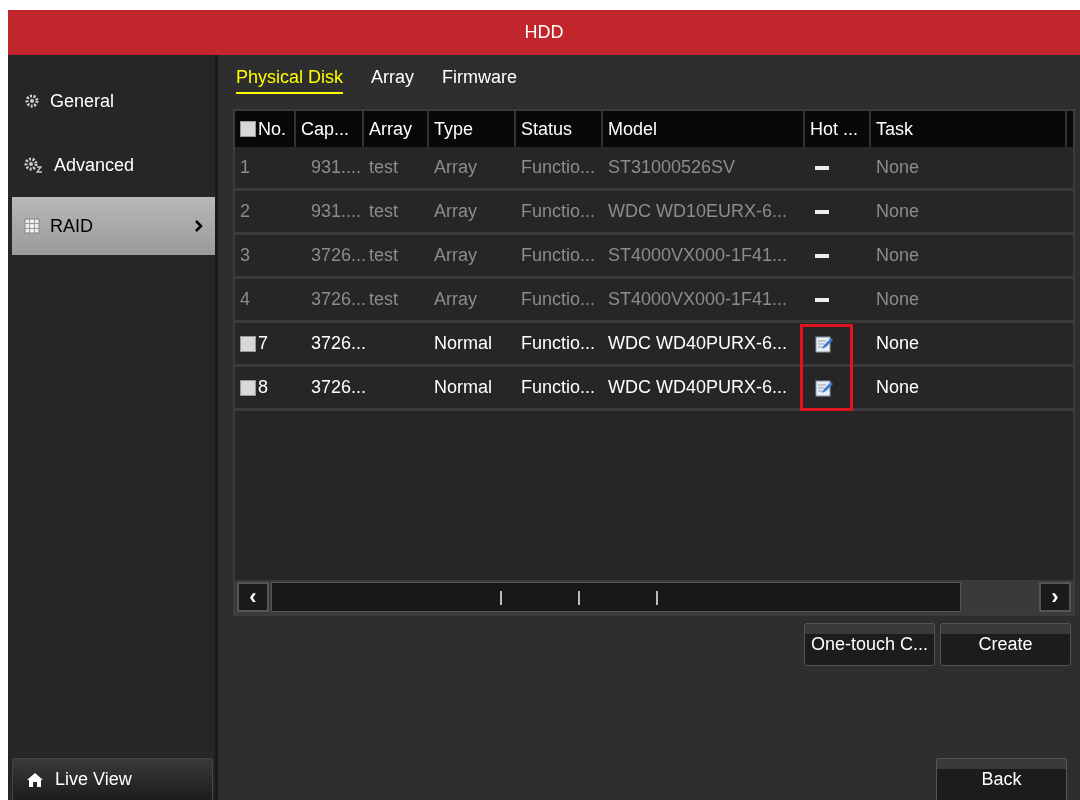 The height and width of the screenshot is (800, 1080). I want to click on sidebar-item: RAID, so click(113, 226).